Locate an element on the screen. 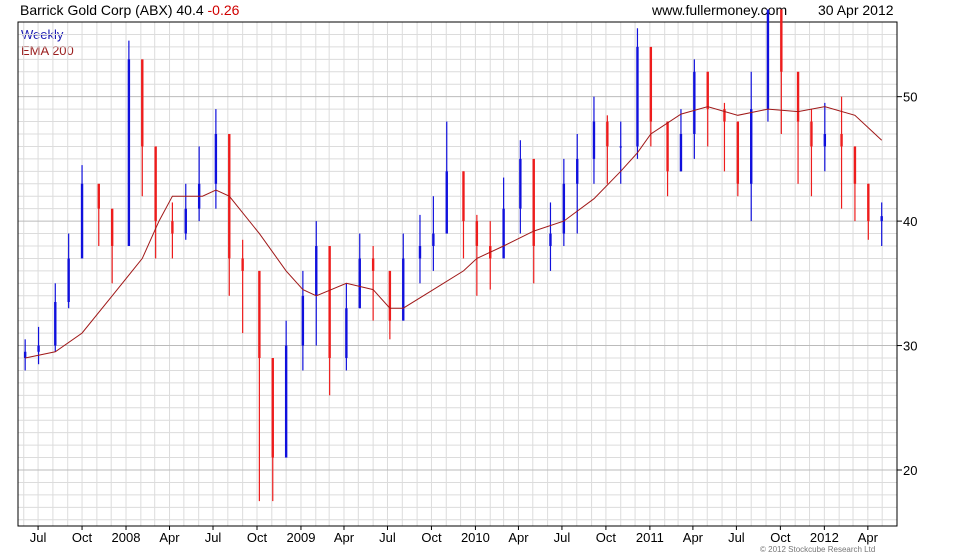 The image size is (980, 560). y-tick-label: 30 is located at coordinates (910, 346).